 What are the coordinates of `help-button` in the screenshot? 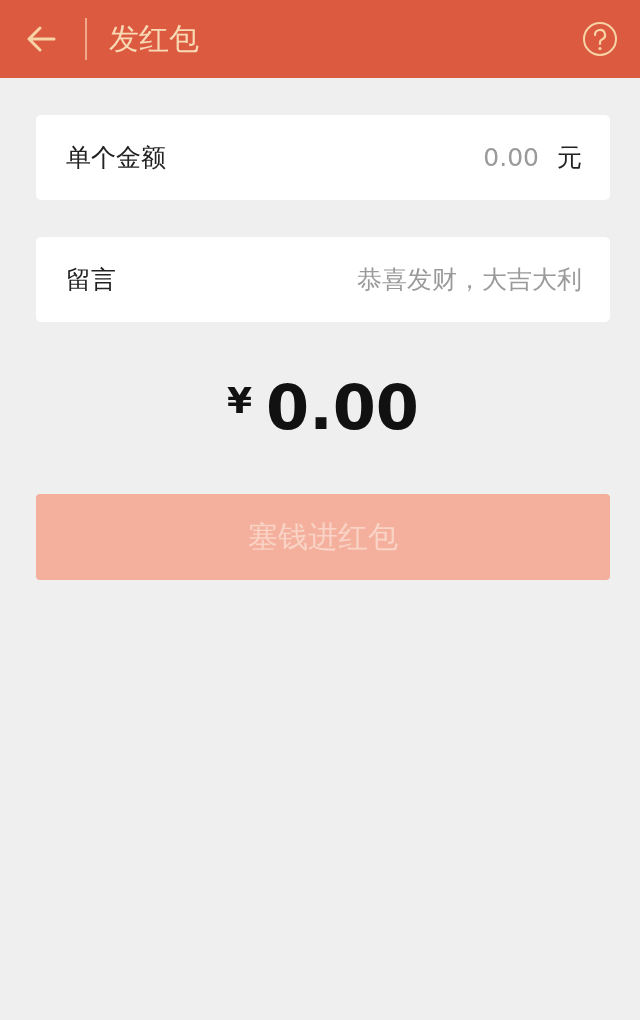 It's located at (600, 39).